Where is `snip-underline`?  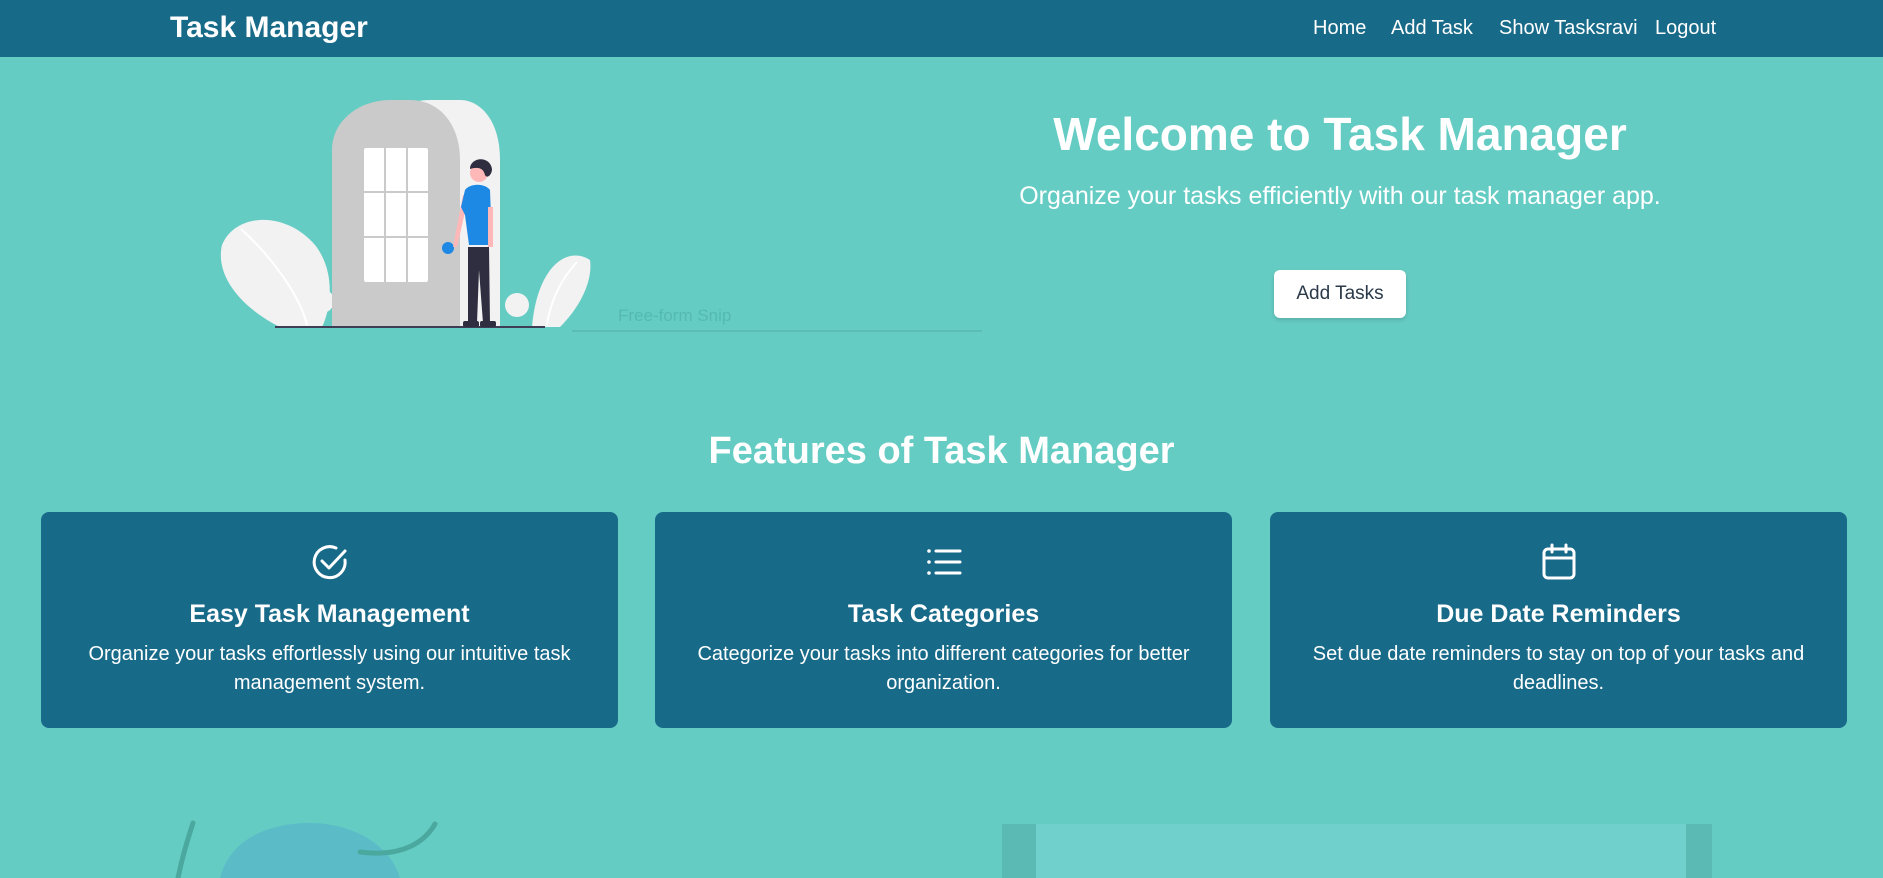
snip-underline is located at coordinates (777, 331).